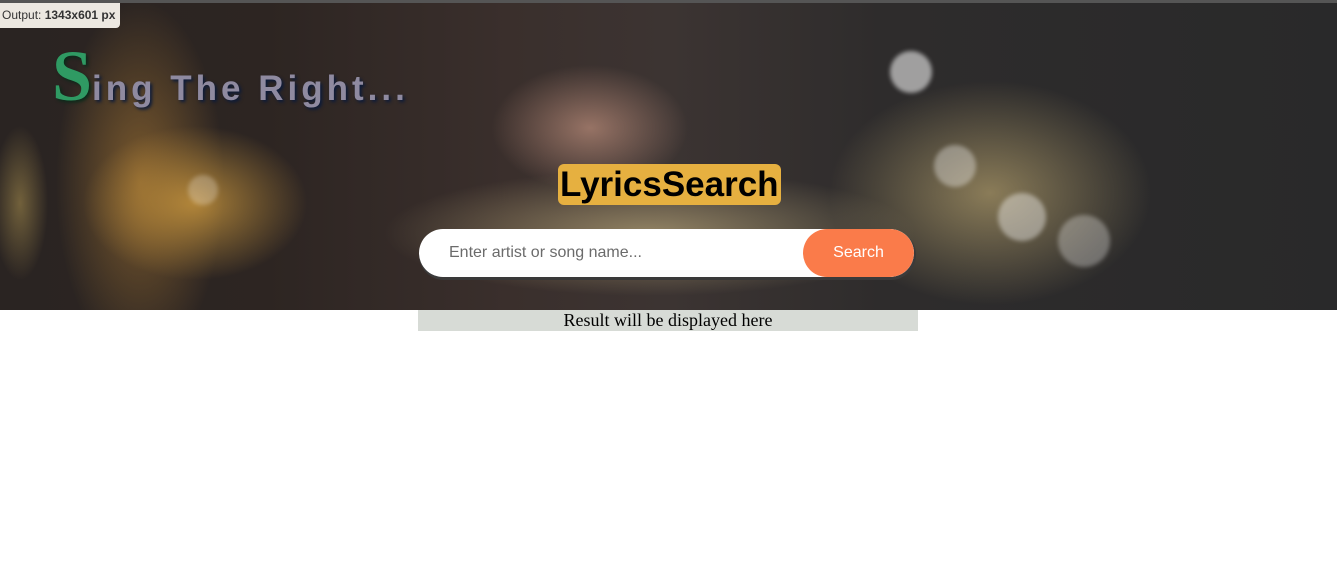 This screenshot has width=1337, height=568. Describe the element at coordinates (668, 320) in the screenshot. I see `result-area: Result will be displayed here` at that location.